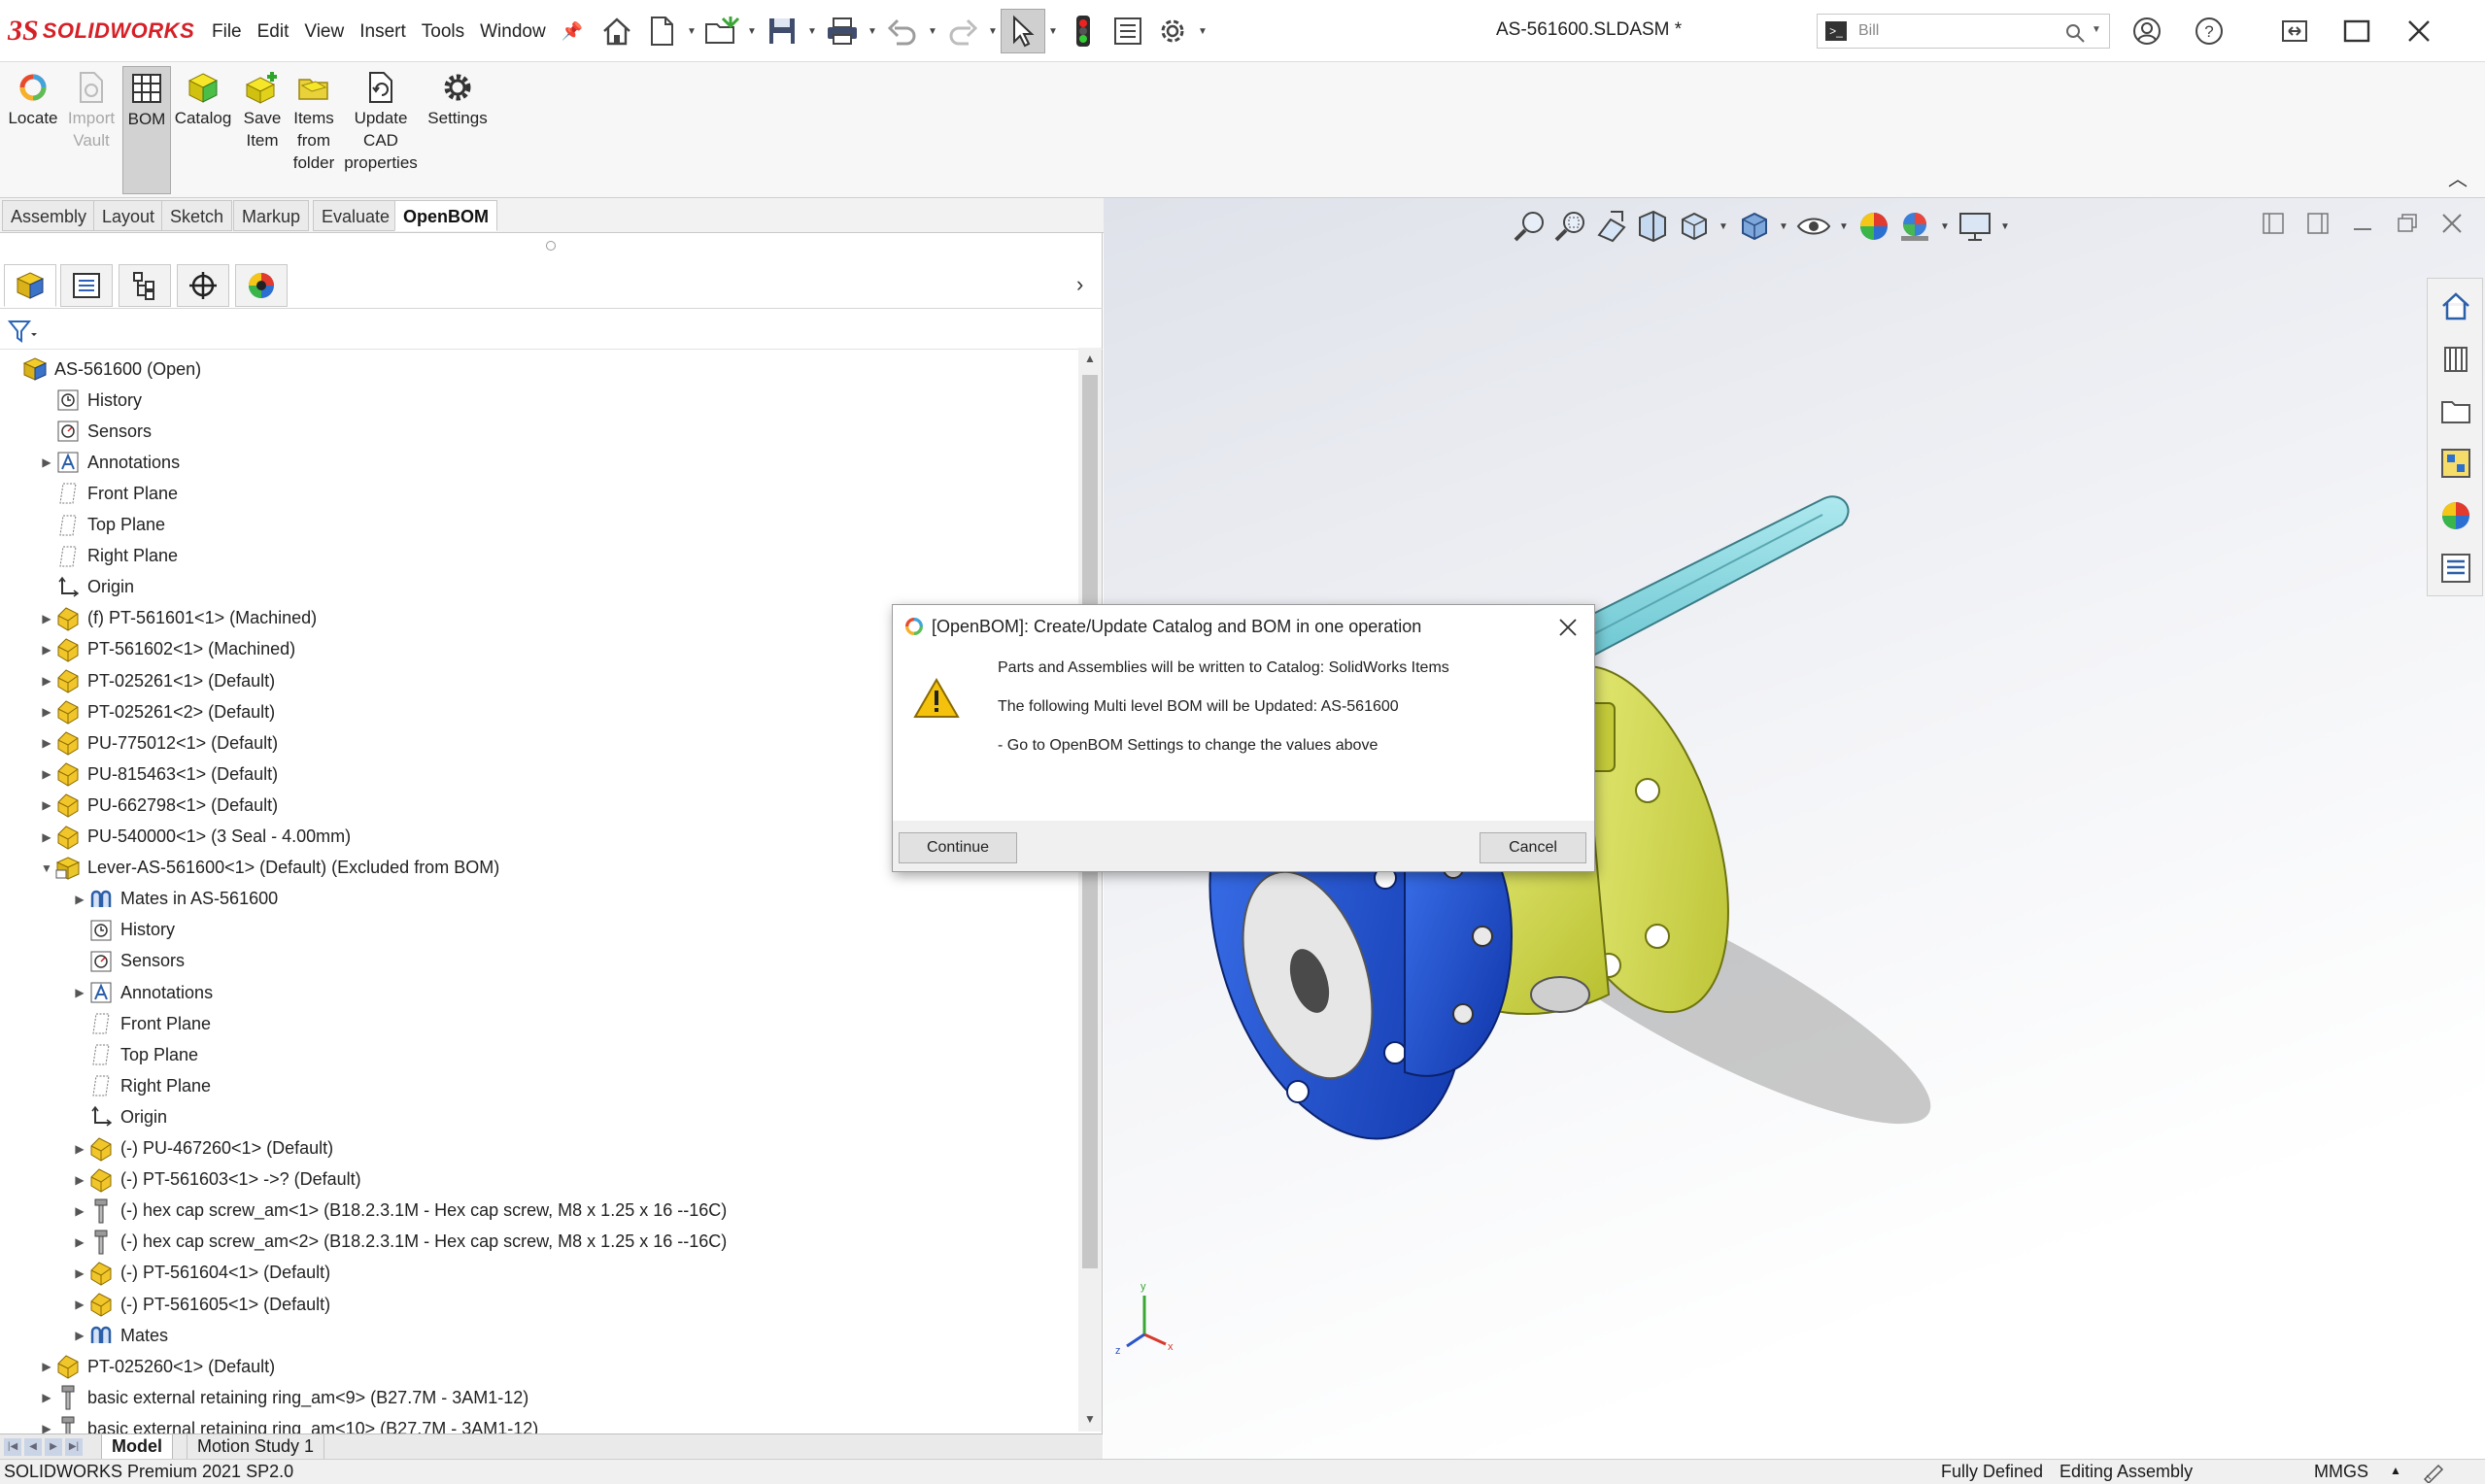  What do you see at coordinates (2341, 1472) in the screenshot?
I see `status-units: MMGS` at bounding box center [2341, 1472].